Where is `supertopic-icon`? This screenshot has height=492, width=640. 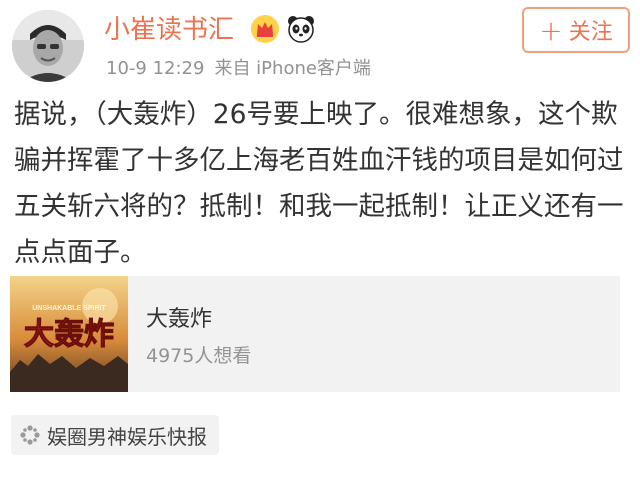
supertopic-icon is located at coordinates (30, 435).